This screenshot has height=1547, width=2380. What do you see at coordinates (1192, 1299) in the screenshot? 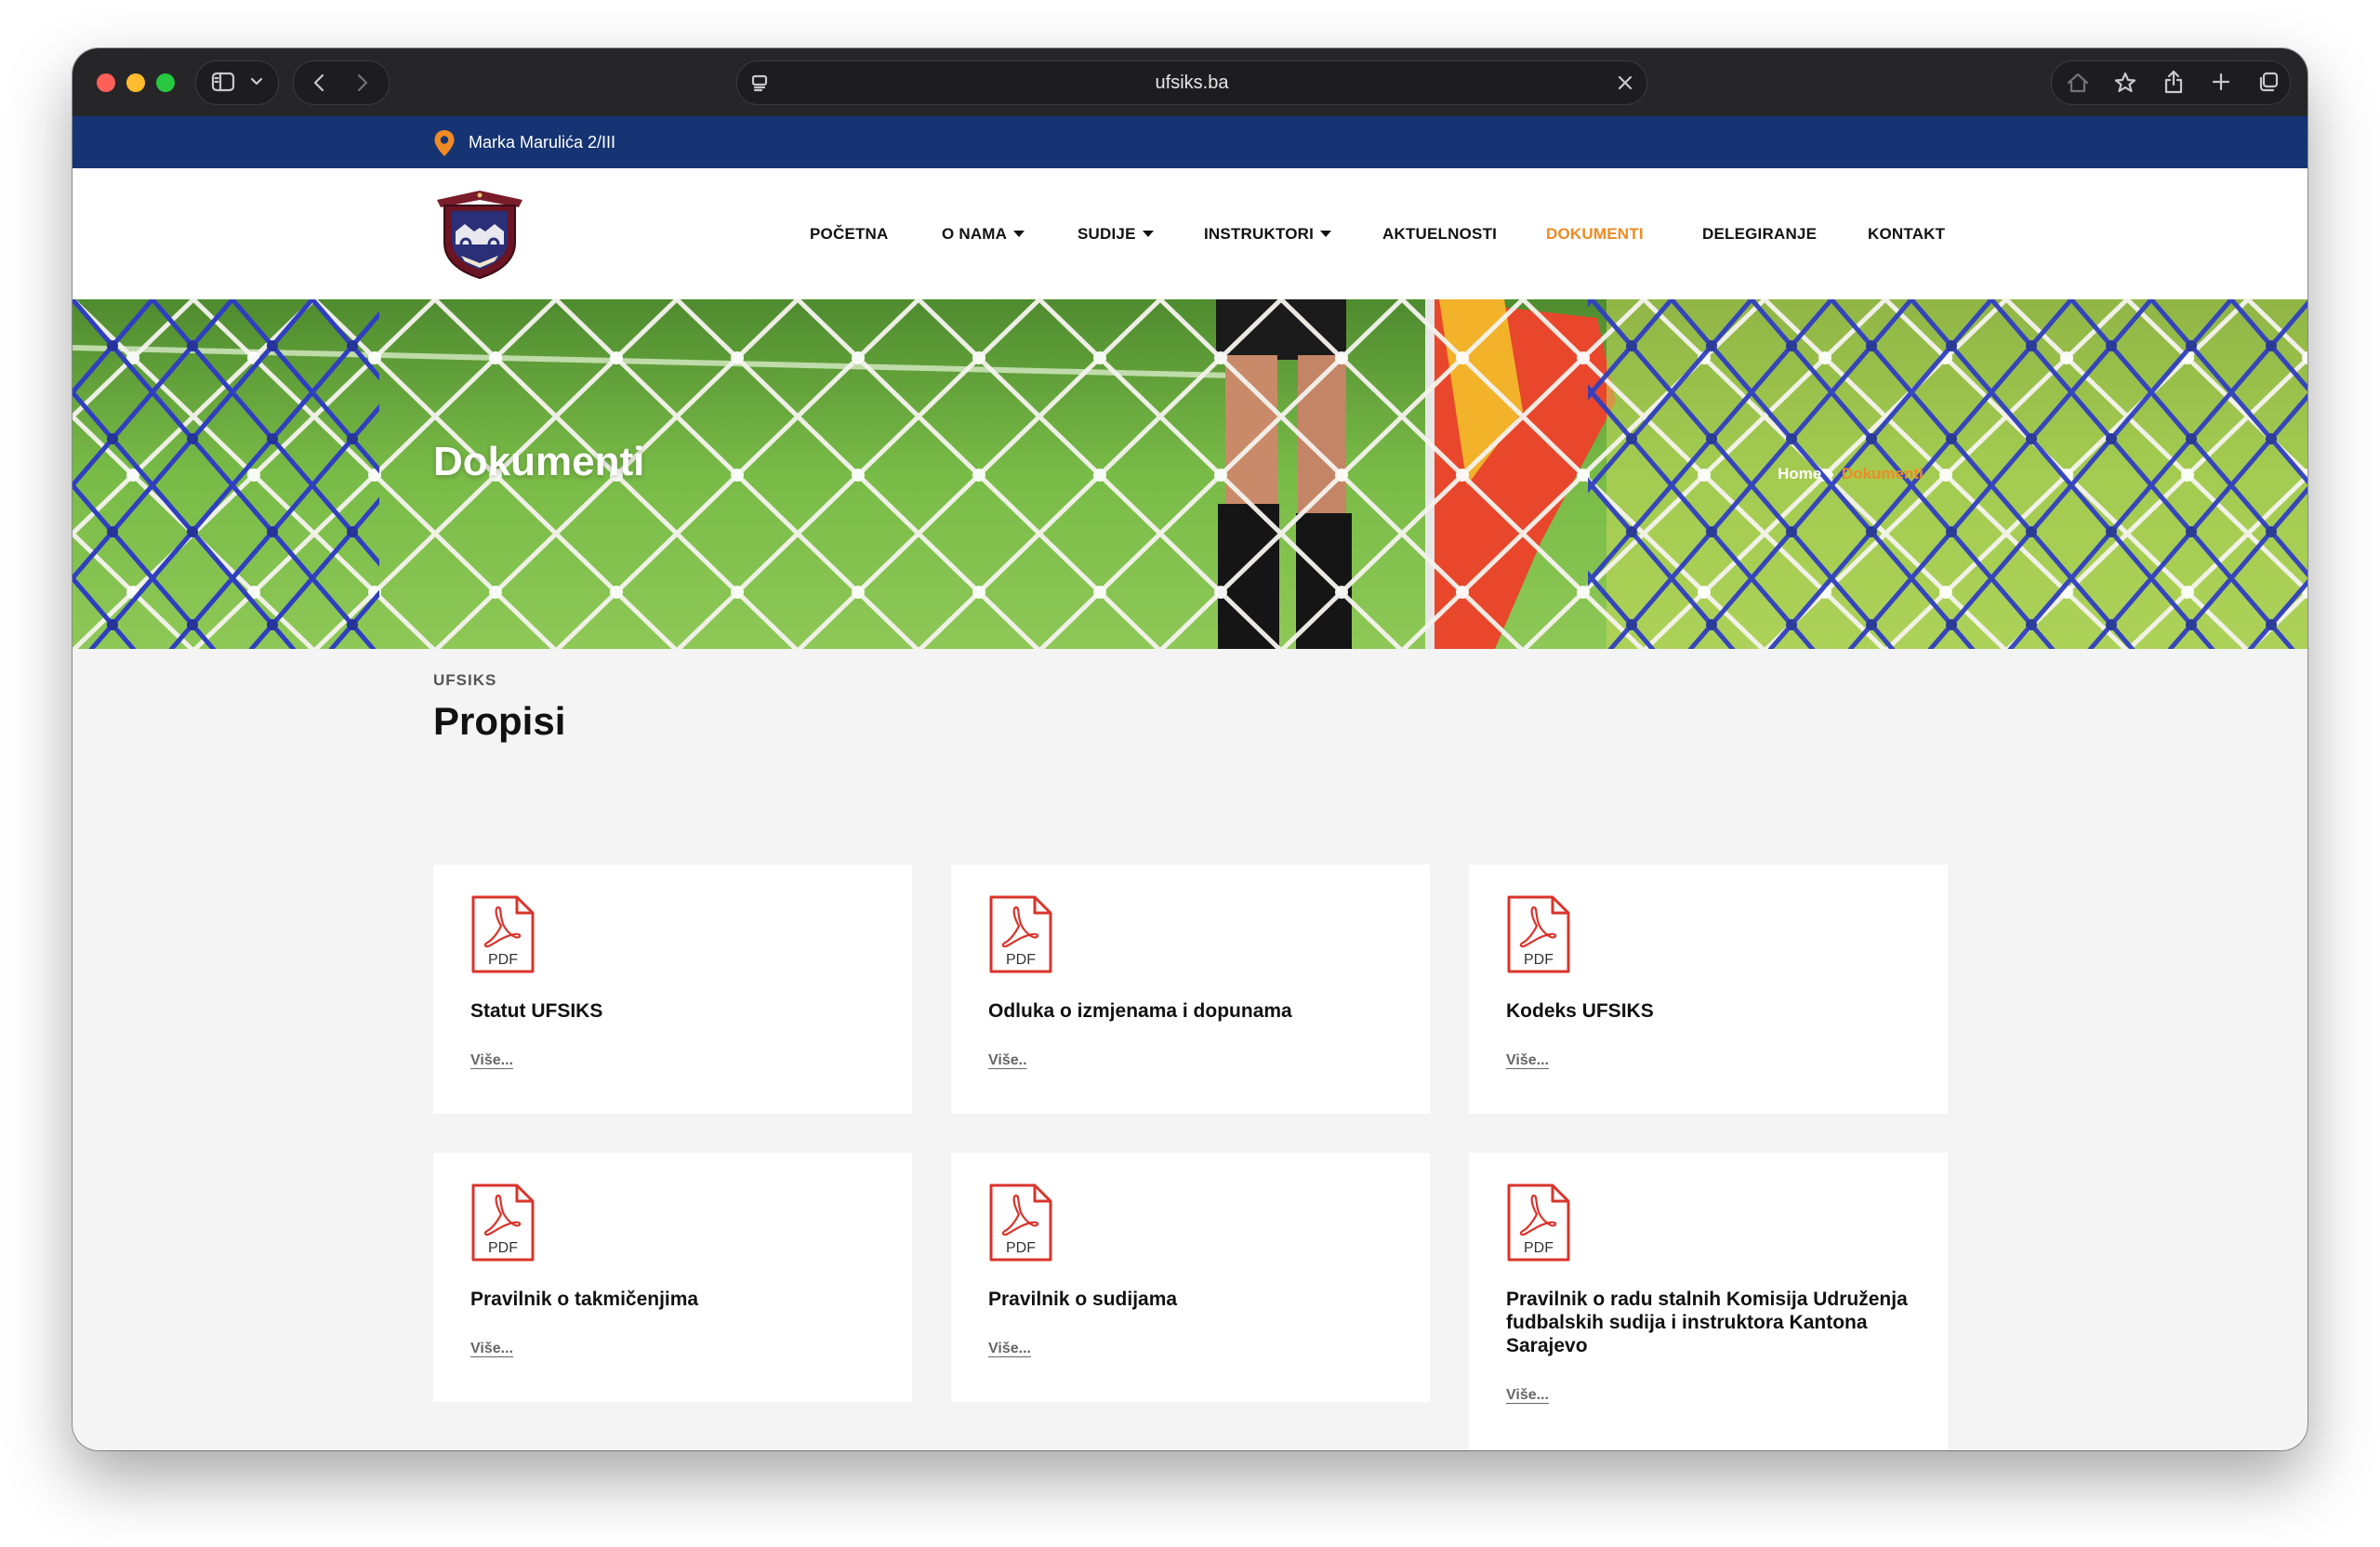
I see `document-title: Pravilnik o sudijama` at bounding box center [1192, 1299].